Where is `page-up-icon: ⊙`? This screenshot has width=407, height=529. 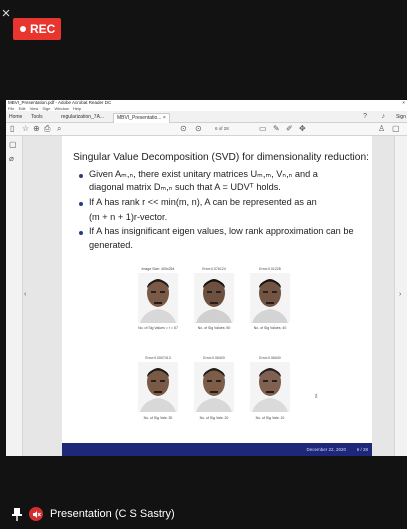
page-up-icon: ⊙ is located at coordinates (183, 129).